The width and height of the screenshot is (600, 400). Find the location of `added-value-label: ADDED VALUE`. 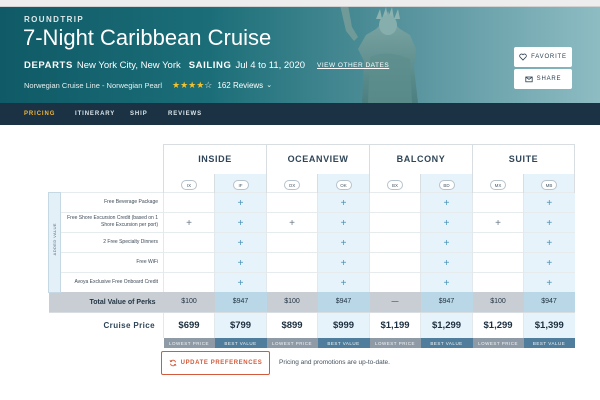

added-value-label: ADDED VALUE is located at coordinates (54, 239).